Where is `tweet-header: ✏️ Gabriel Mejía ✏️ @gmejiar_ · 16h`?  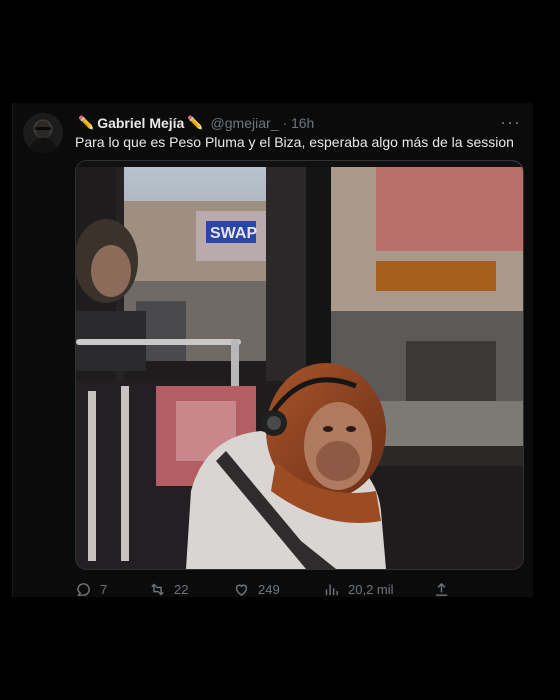 tweet-header: ✏️ Gabriel Mejía ✏️ @gmejiar_ · 16h is located at coordinates (194, 123).